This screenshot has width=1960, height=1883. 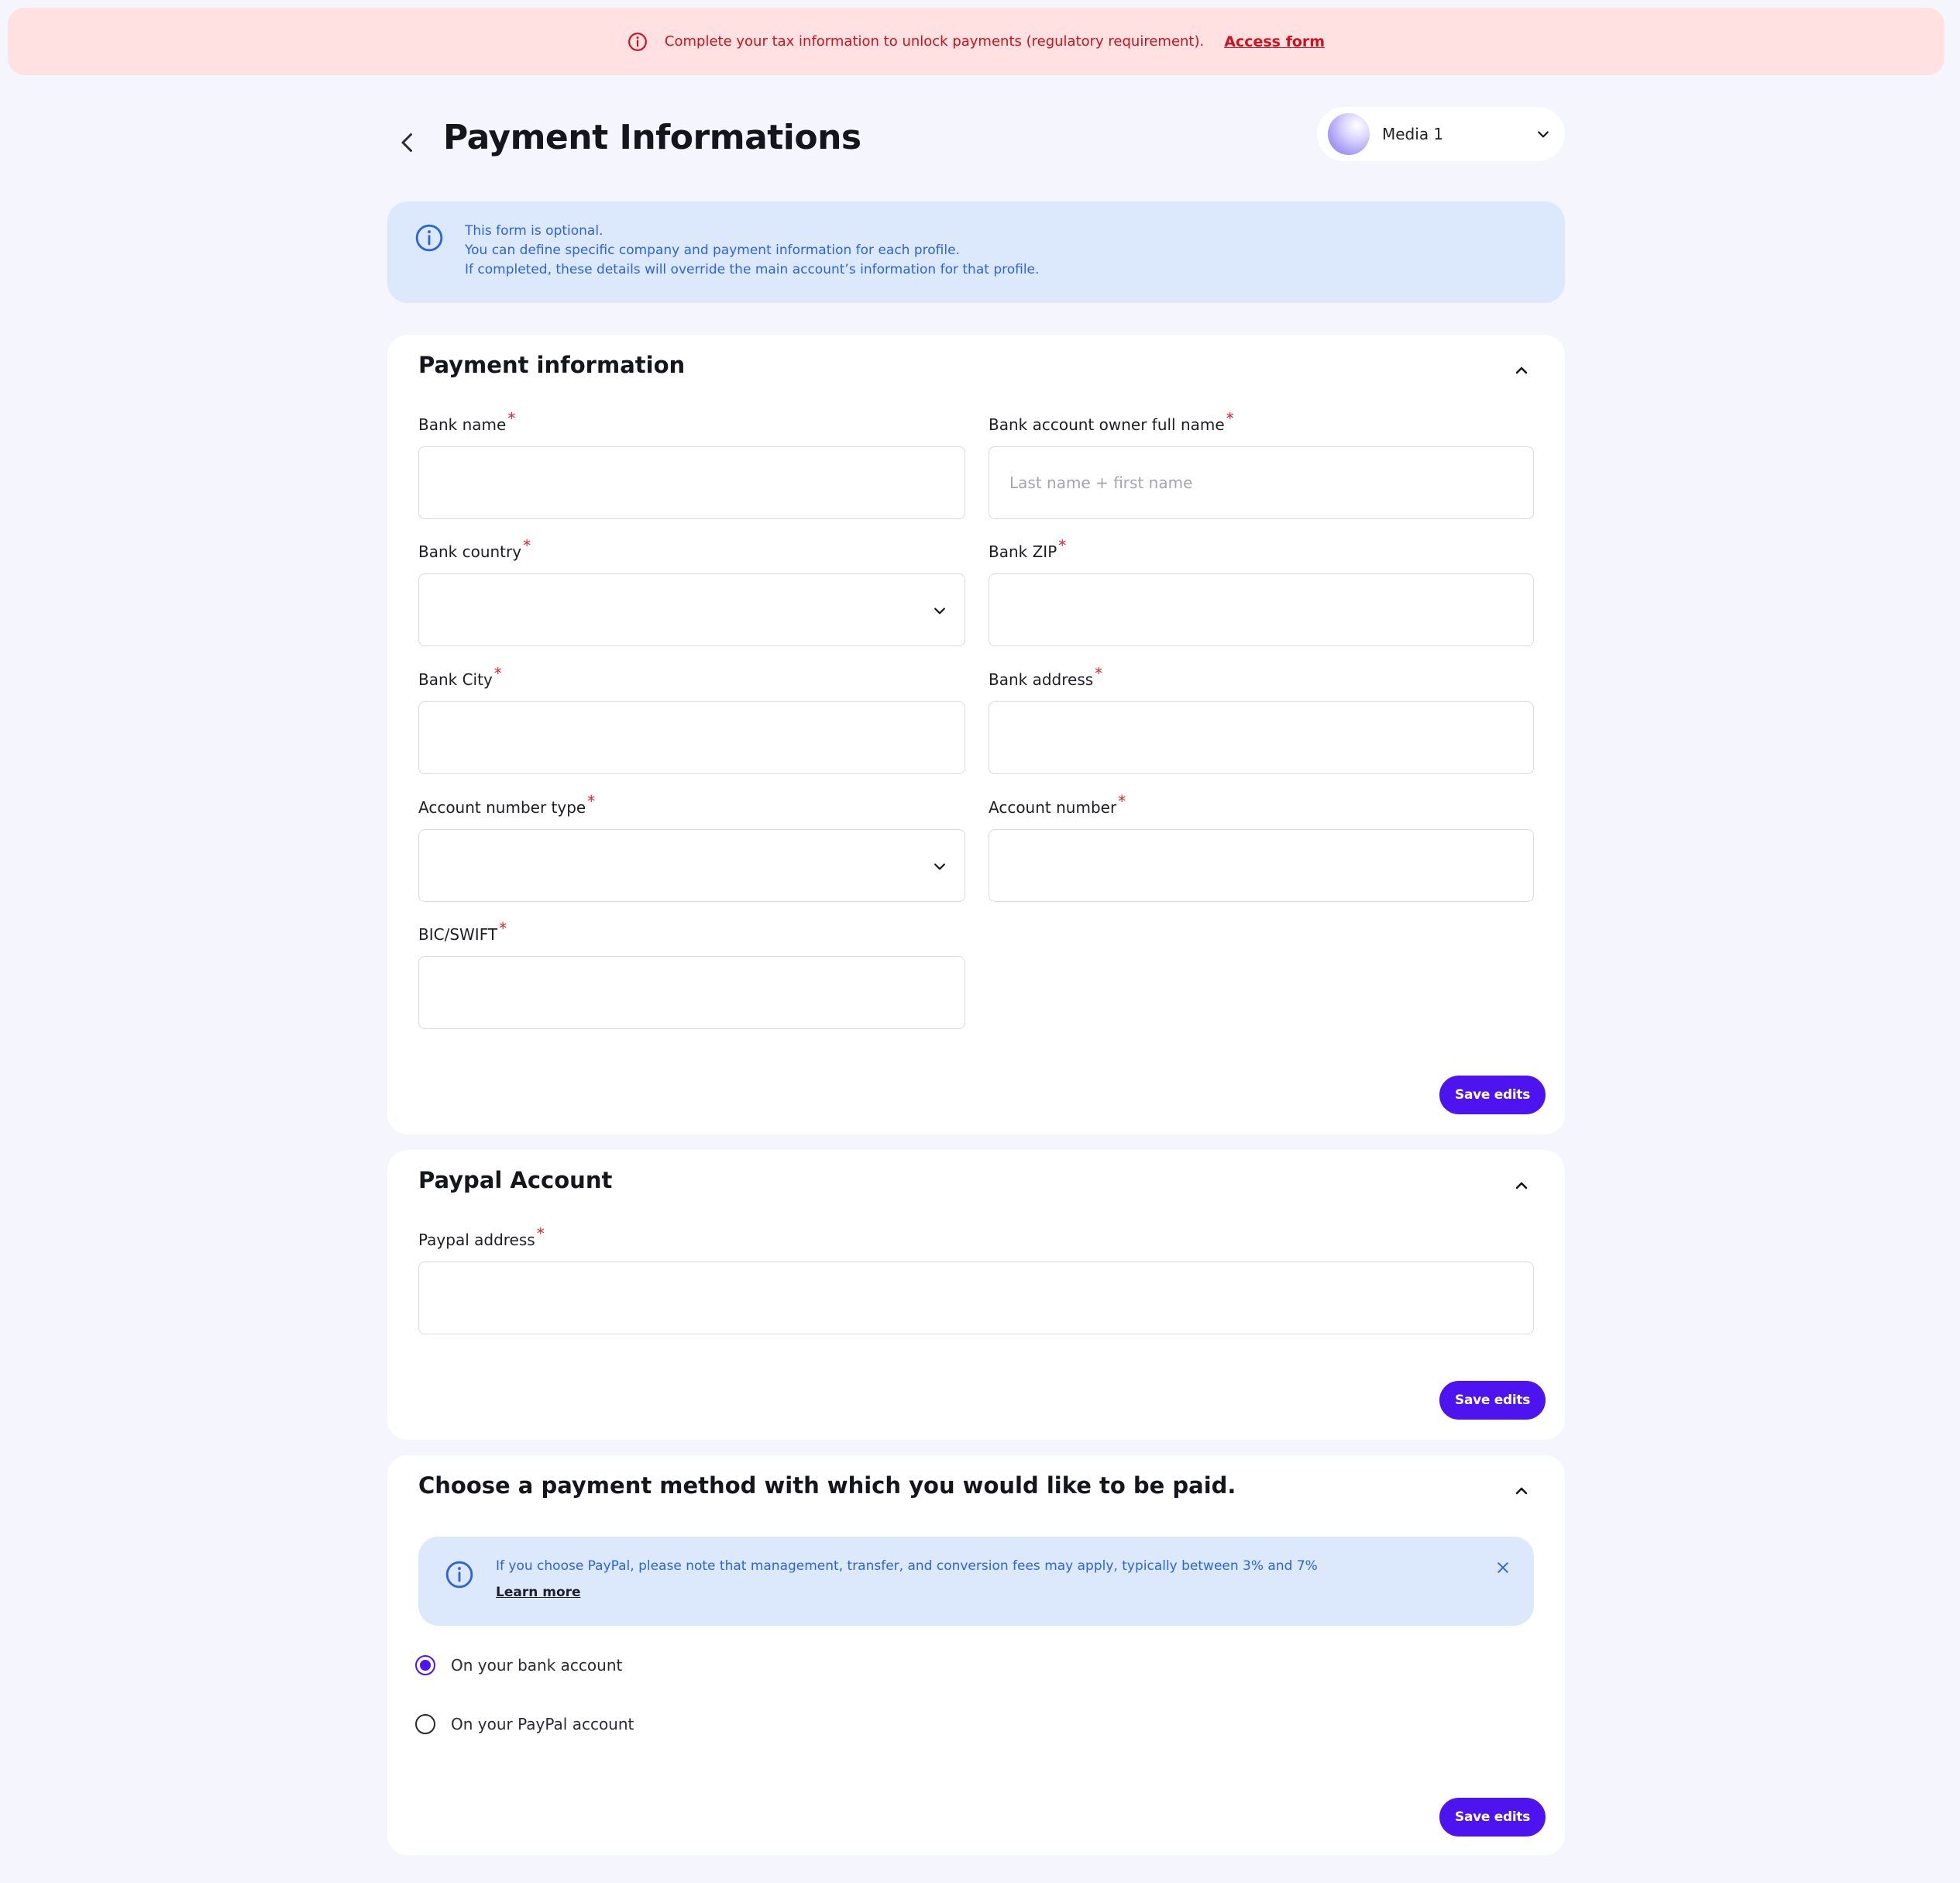 I want to click on save-paypal-button: Save edits, so click(x=1492, y=1400).